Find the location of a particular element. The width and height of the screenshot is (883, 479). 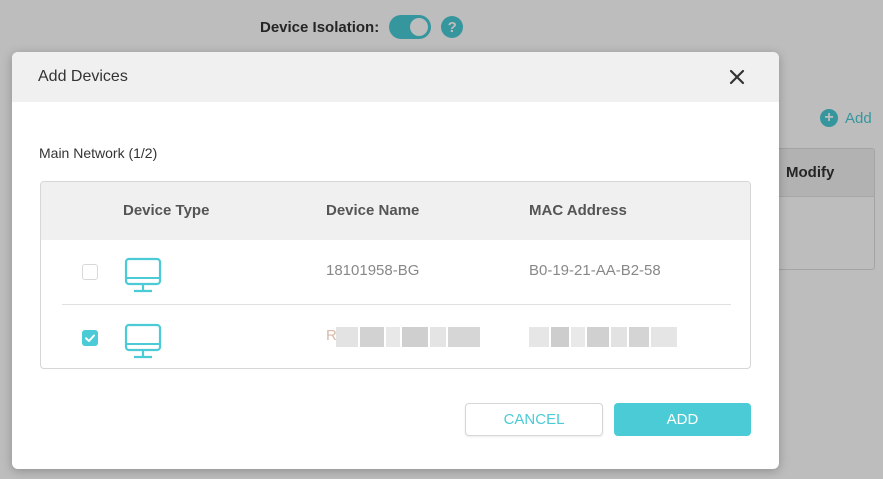

dialog-header: Add Devices is located at coordinates (395, 77).